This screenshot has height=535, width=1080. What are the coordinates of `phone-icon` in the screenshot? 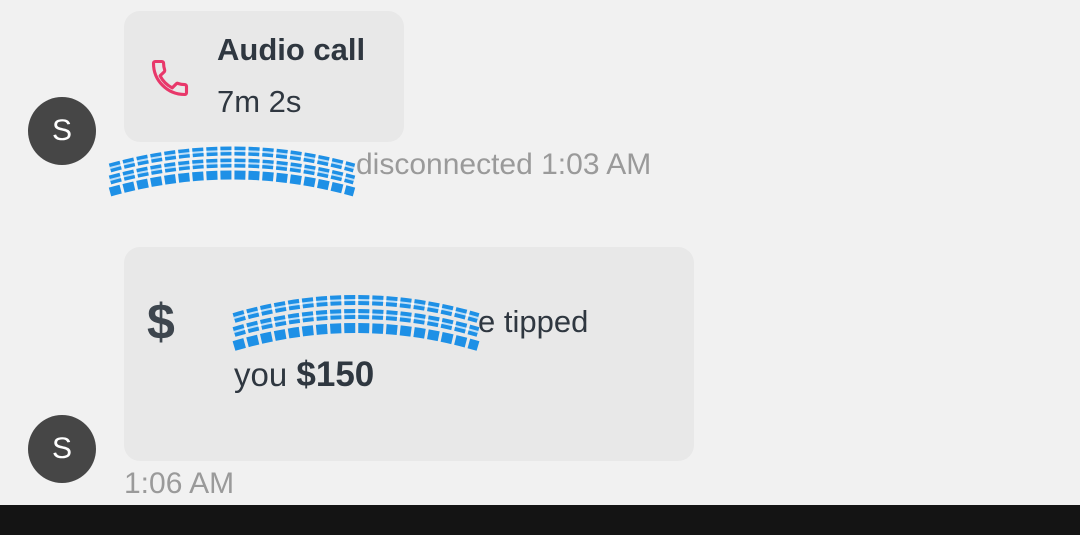 It's located at (170, 78).